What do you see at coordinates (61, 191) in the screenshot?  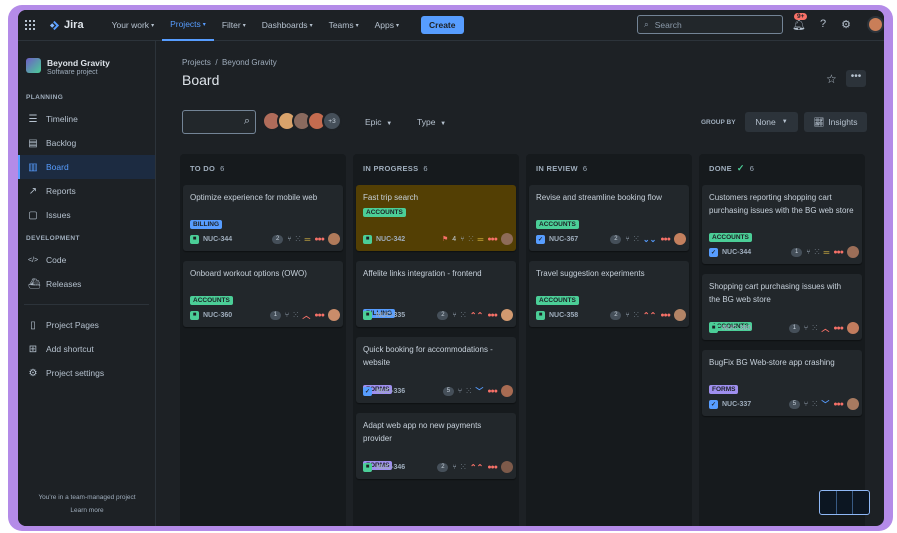 I see `sidebar-item-label: Reports` at bounding box center [61, 191].